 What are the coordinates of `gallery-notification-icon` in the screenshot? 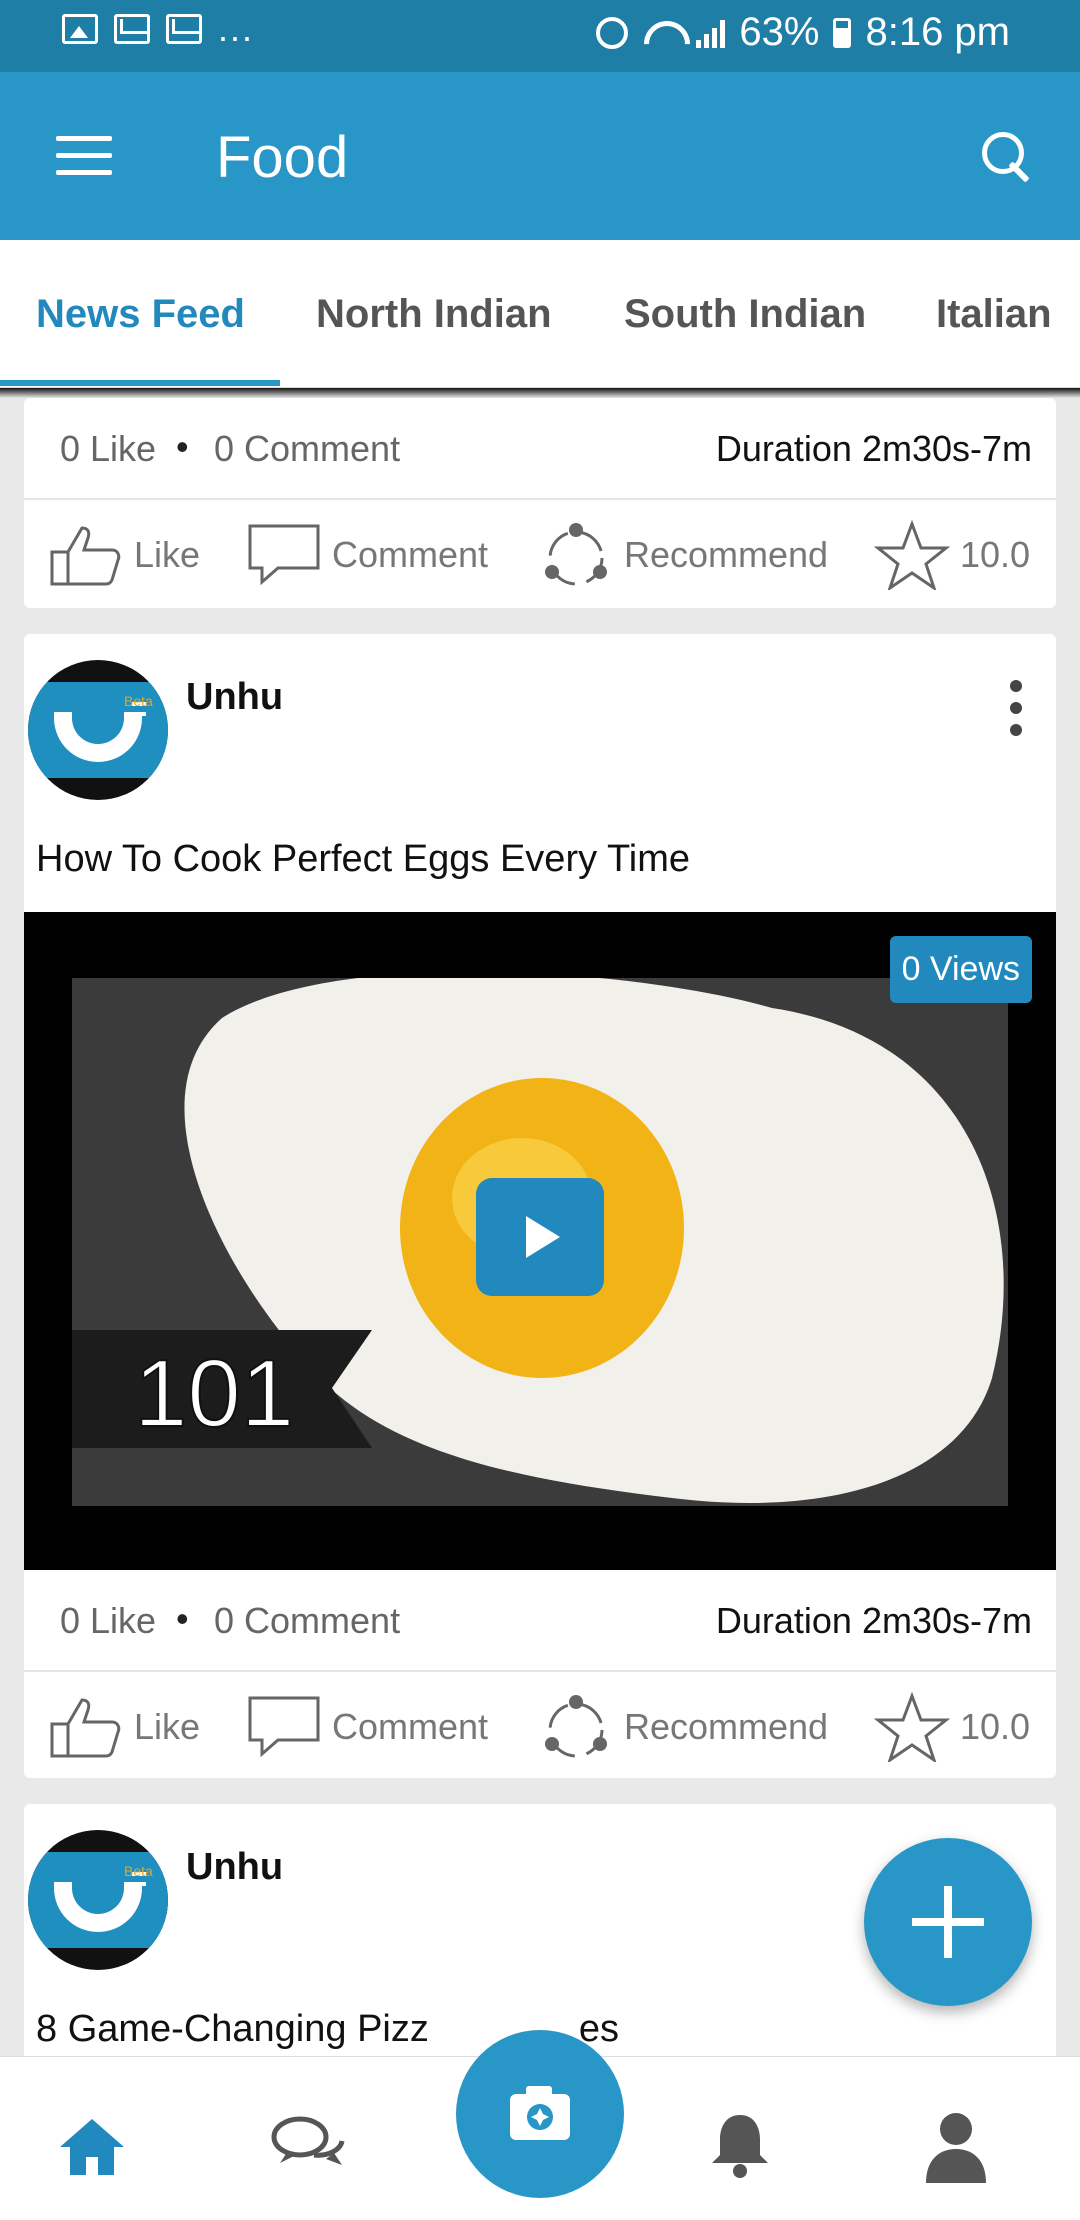 It's located at (80, 29).